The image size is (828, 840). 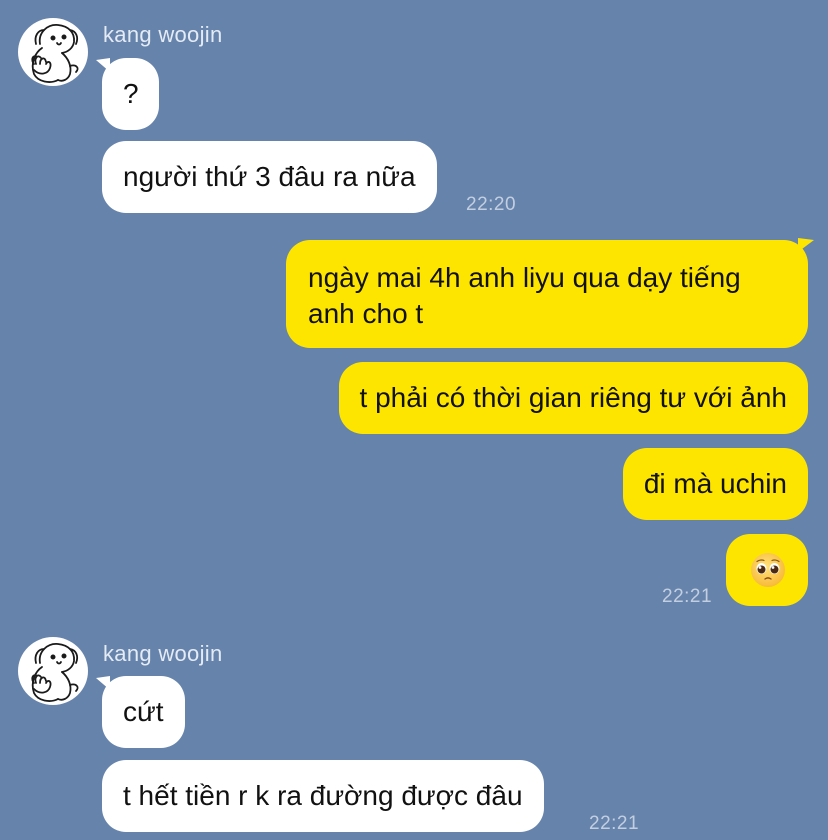 I want to click on message-bubble: cứt, so click(x=143, y=712).